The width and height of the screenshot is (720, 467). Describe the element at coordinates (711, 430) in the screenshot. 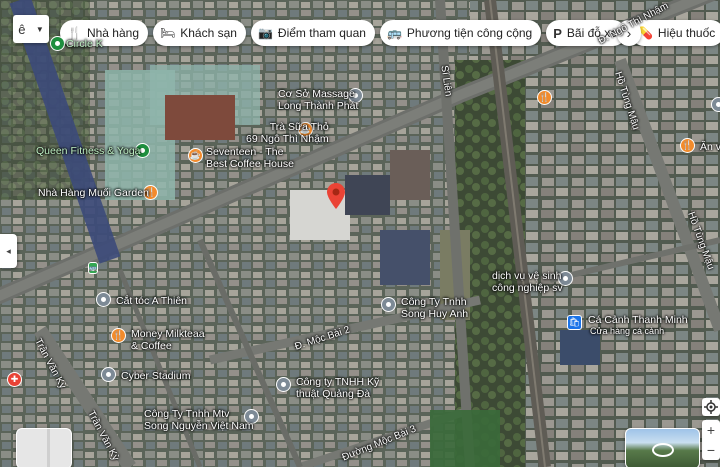

I see `zoom-in-button: +` at that location.